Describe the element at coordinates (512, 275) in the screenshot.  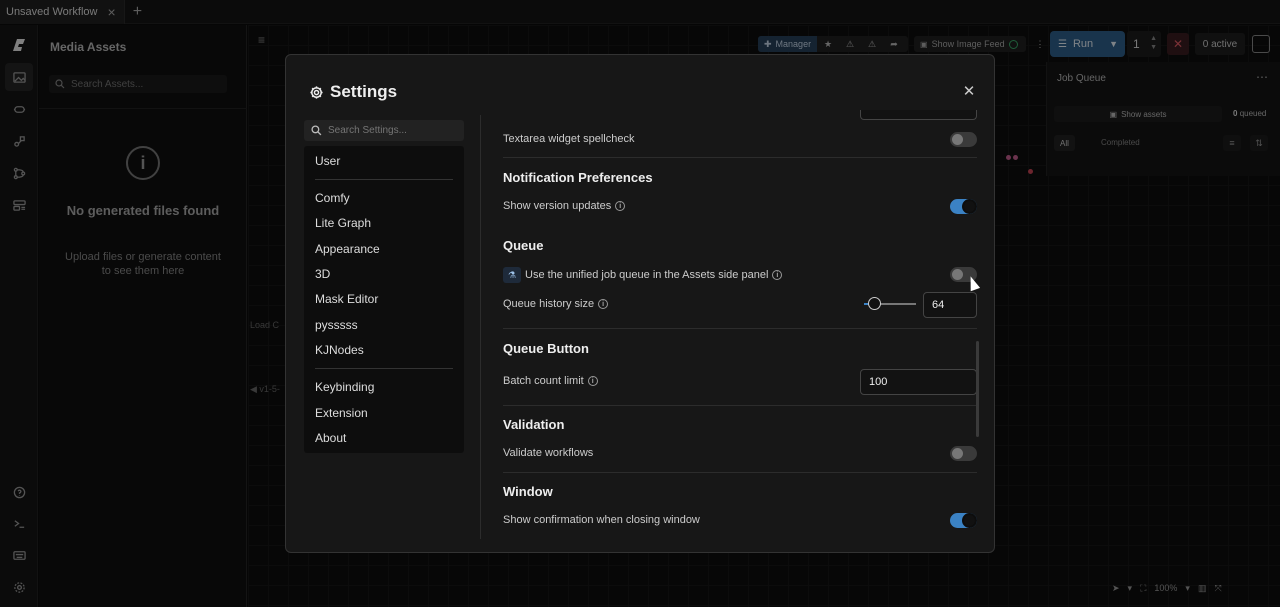
I see `experimental-flask-icon: ⚗` at that location.